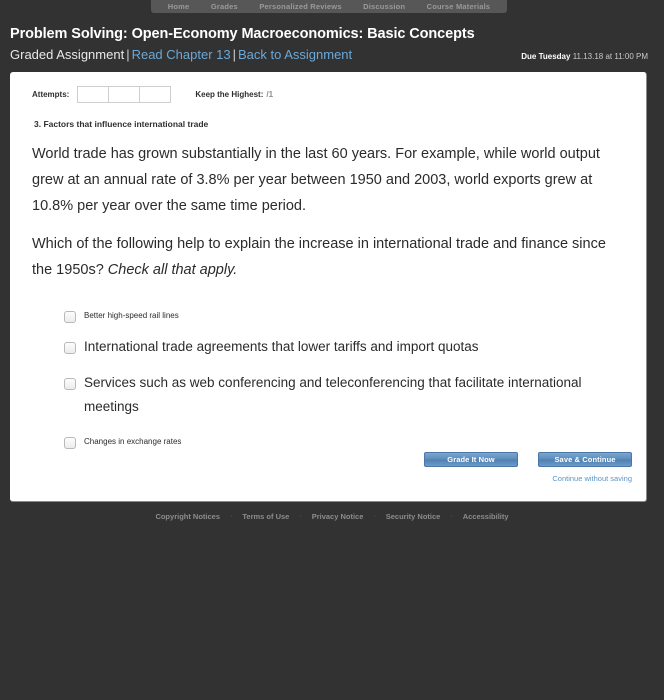 The image size is (664, 700). I want to click on footer-link-privacy-notice: Privacy Notice, so click(338, 516).